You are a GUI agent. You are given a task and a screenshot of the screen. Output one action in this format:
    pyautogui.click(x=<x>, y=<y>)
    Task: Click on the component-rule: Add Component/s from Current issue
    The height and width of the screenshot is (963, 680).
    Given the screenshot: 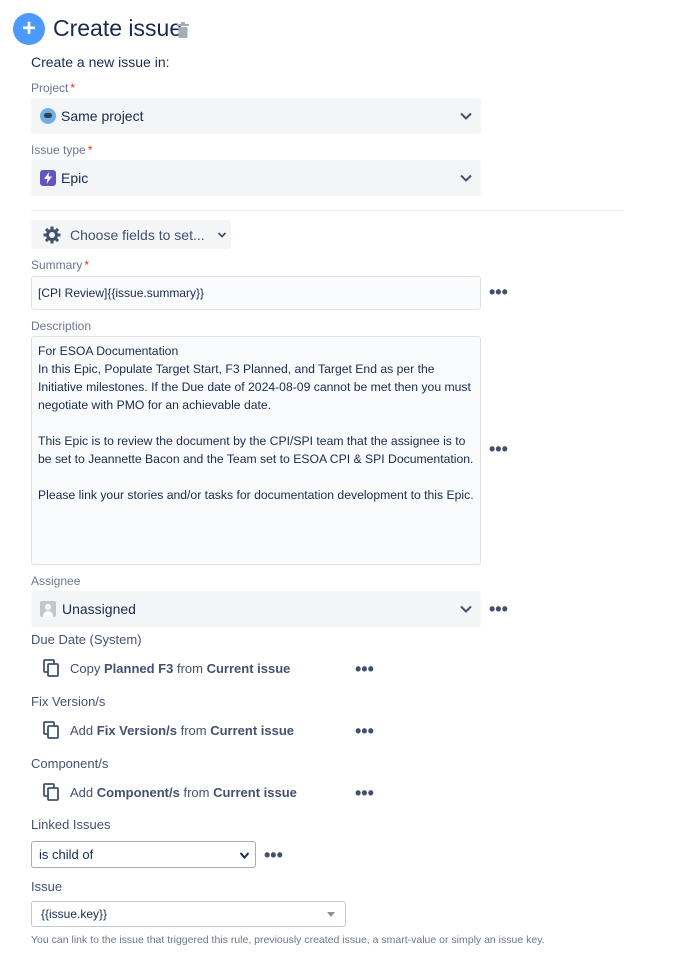 What is the action you would take?
    pyautogui.click(x=170, y=792)
    